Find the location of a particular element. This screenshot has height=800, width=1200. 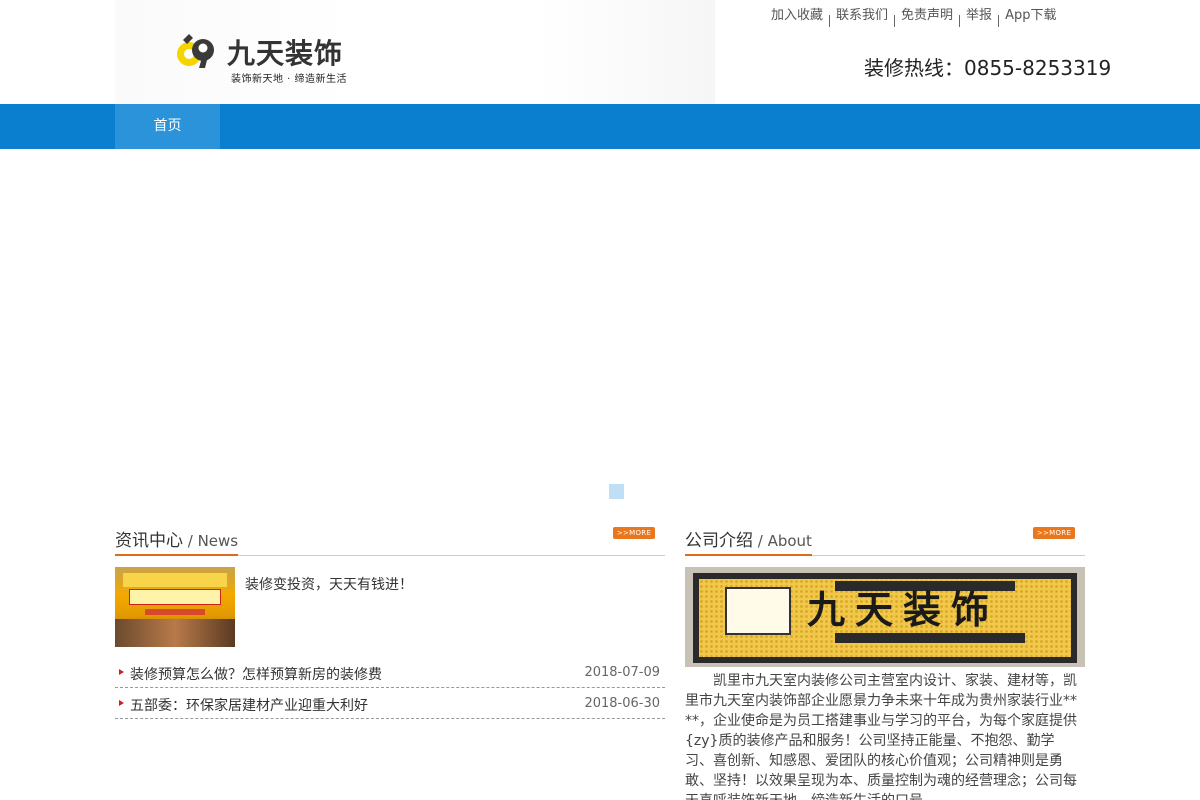

about-section-title: 公司介绍 / About is located at coordinates (748, 541).